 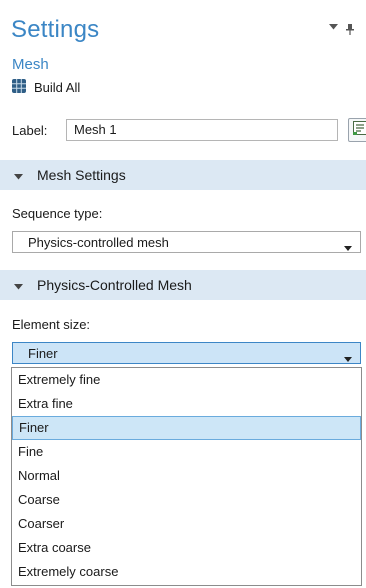 I want to click on pin-icon, so click(x=351, y=29).